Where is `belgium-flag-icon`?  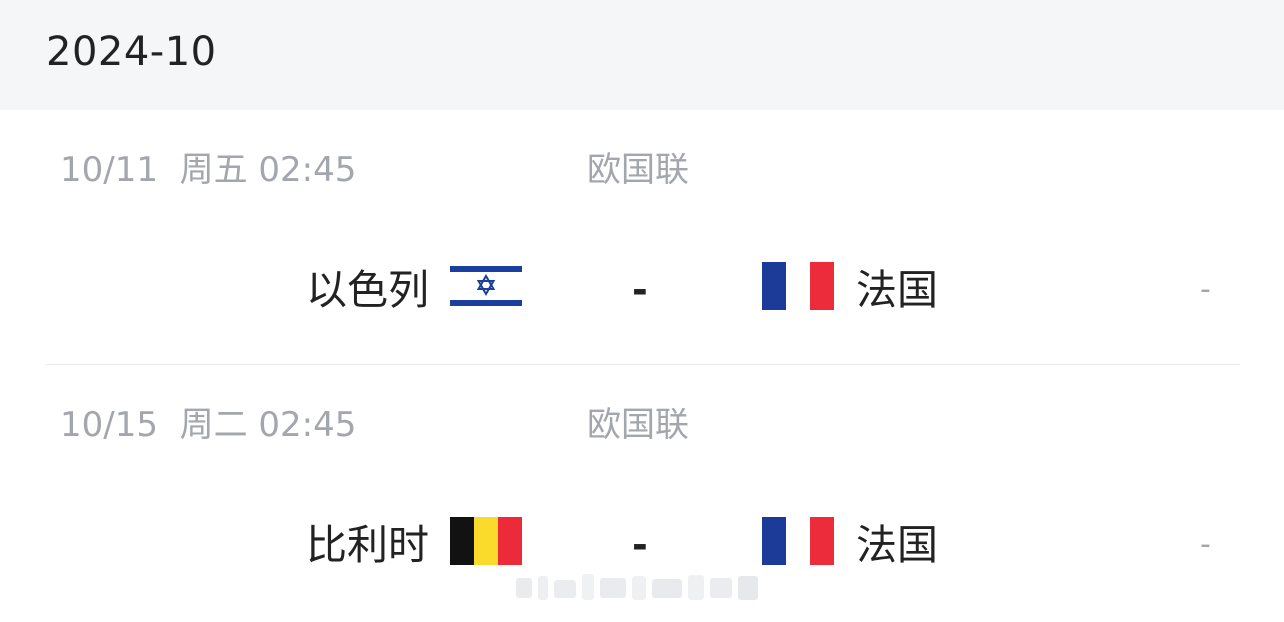 belgium-flag-icon is located at coordinates (486, 541).